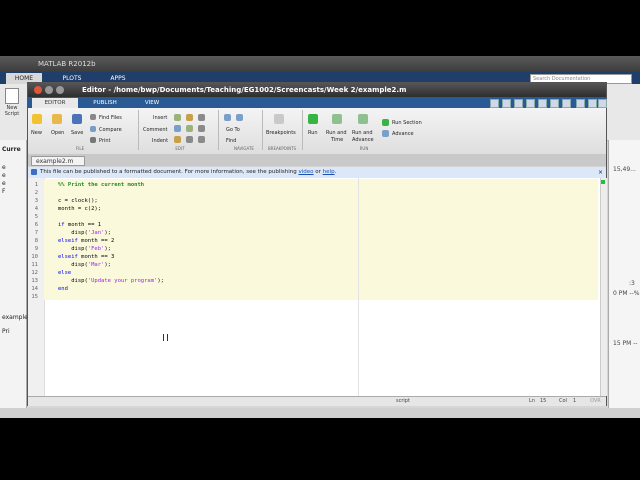 The width and height of the screenshot is (640, 480). I want to click on code-line: disp('Update your program');, so click(111, 281).